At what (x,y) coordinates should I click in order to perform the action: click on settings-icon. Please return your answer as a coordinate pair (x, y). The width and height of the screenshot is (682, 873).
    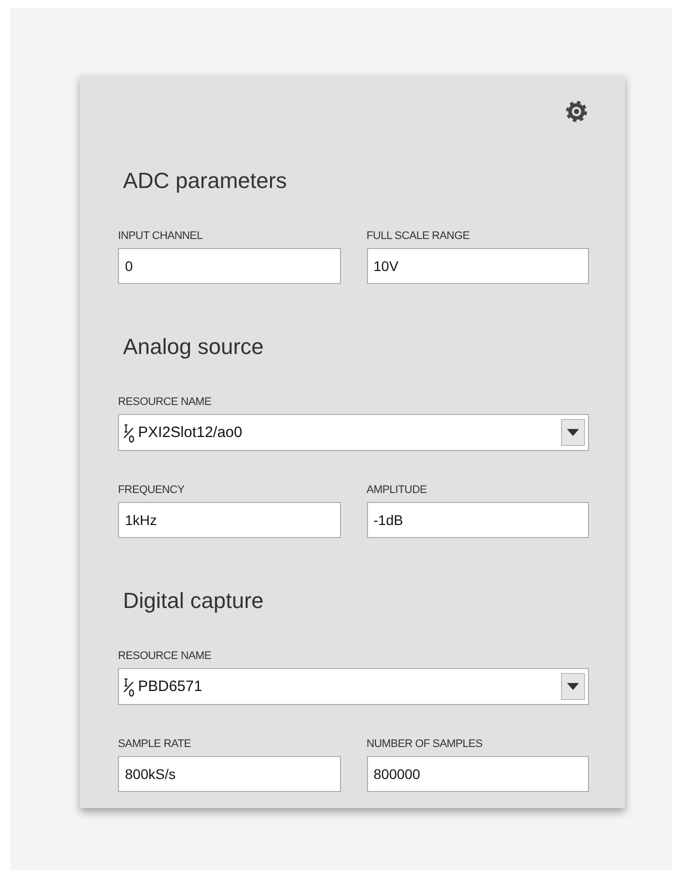
    Looking at the image, I should click on (576, 111).